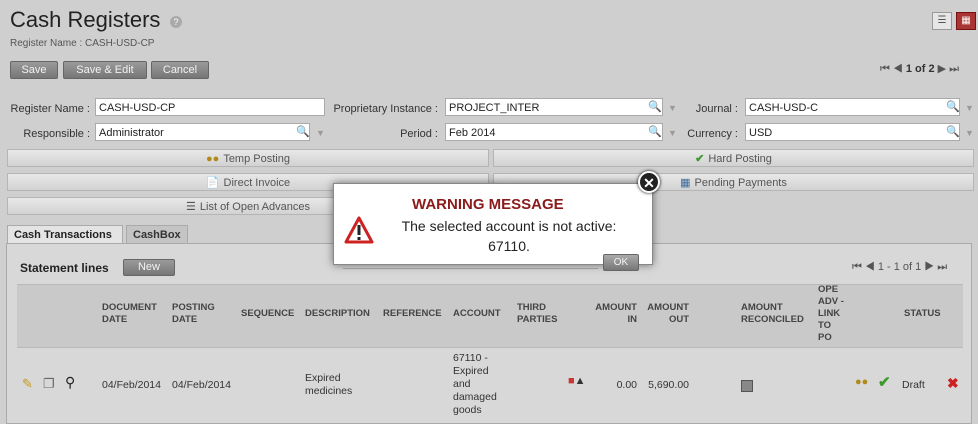  I want to click on responsible-label: Responsible :, so click(56, 134).